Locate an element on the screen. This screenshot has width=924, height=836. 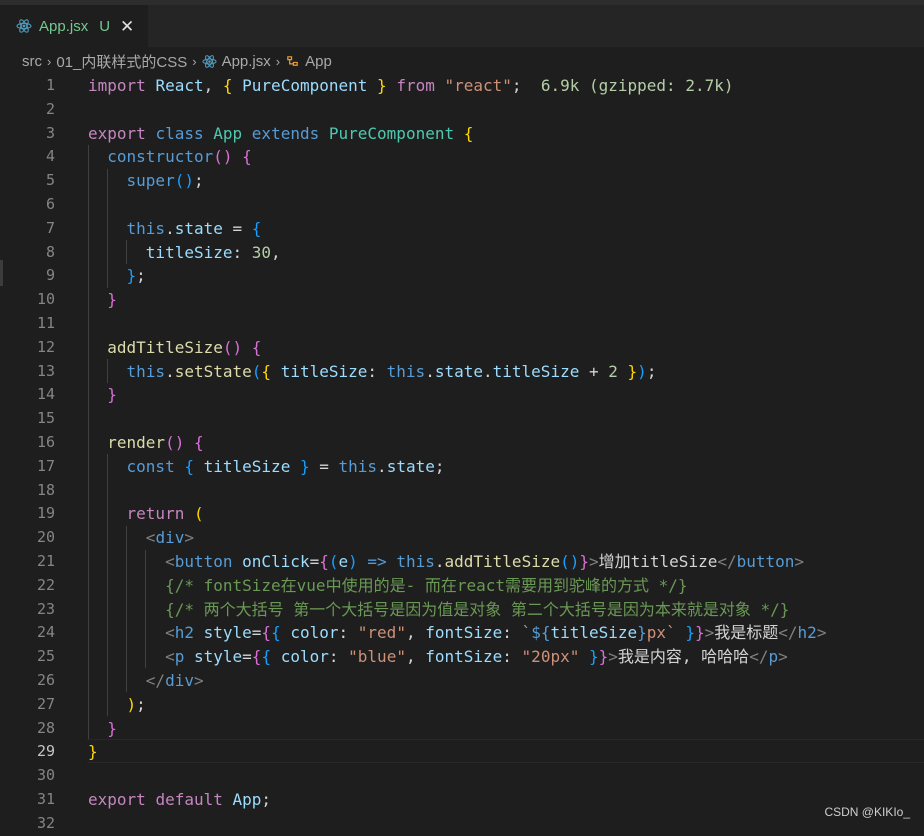
token: px` is located at coordinates (661, 633).